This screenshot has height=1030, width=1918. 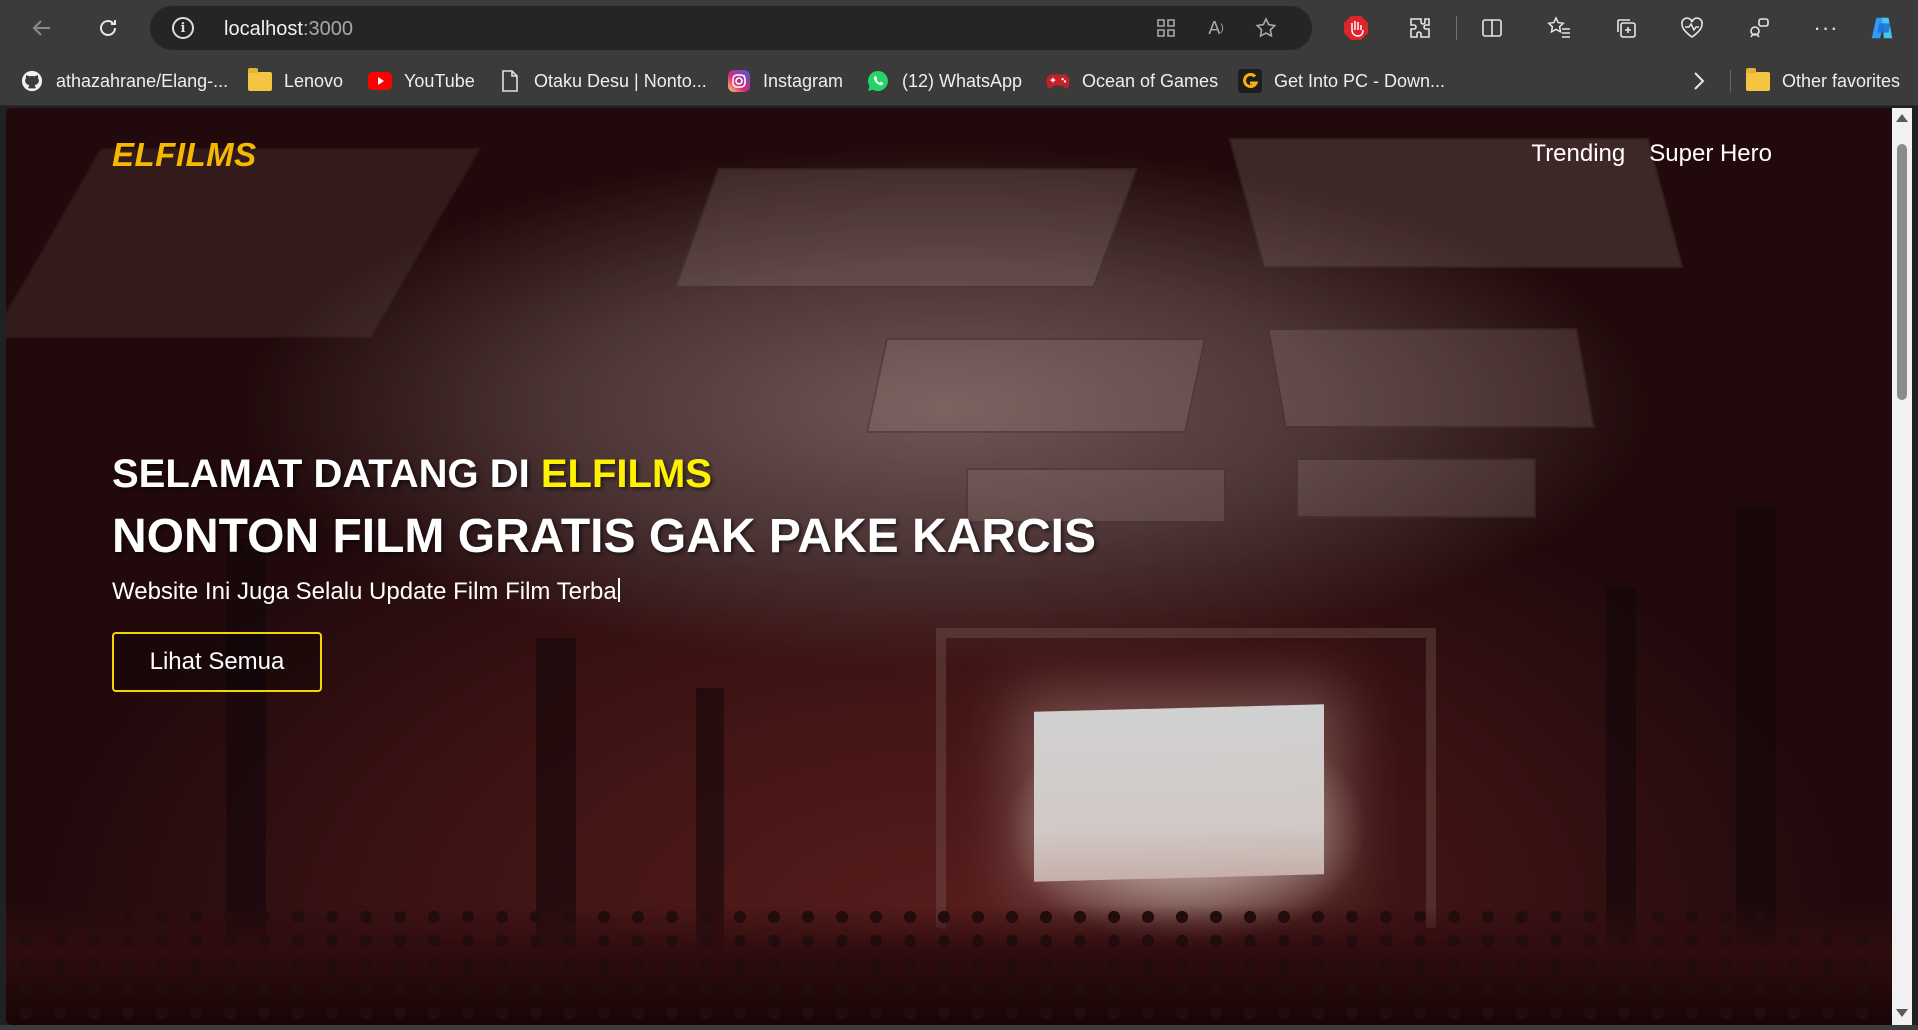 I want to click on typing-cursor, so click(x=618, y=590).